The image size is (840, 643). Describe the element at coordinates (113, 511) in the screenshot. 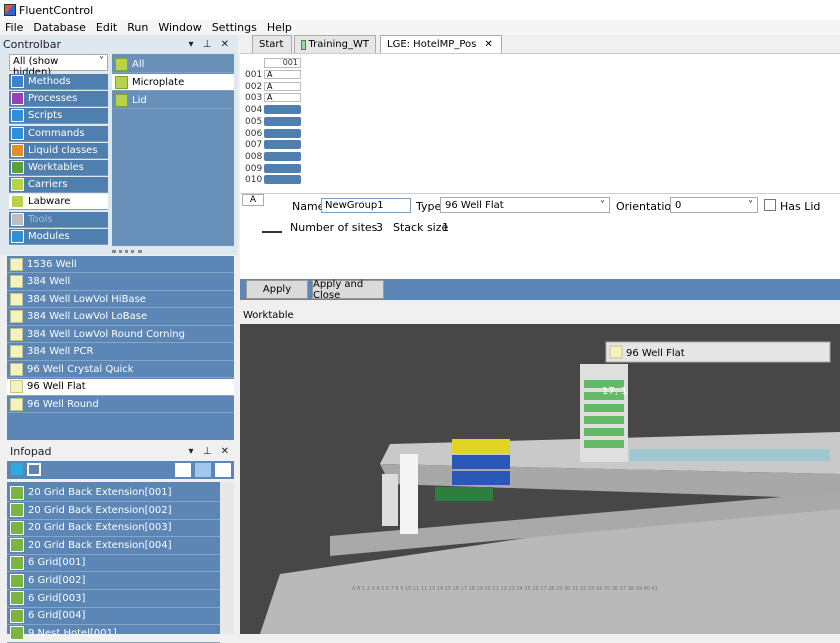

I see `infopad-item: 20 Grid Back Extension[002]` at that location.